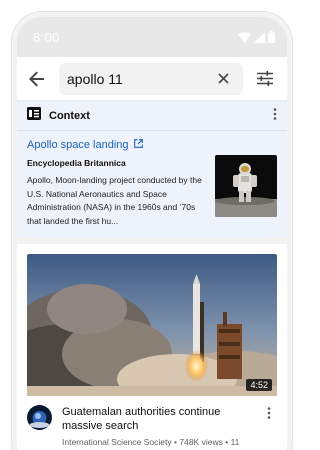 This screenshot has width=320, height=450. Describe the element at coordinates (275, 116) in the screenshot. I see `more-vert-icon` at that location.